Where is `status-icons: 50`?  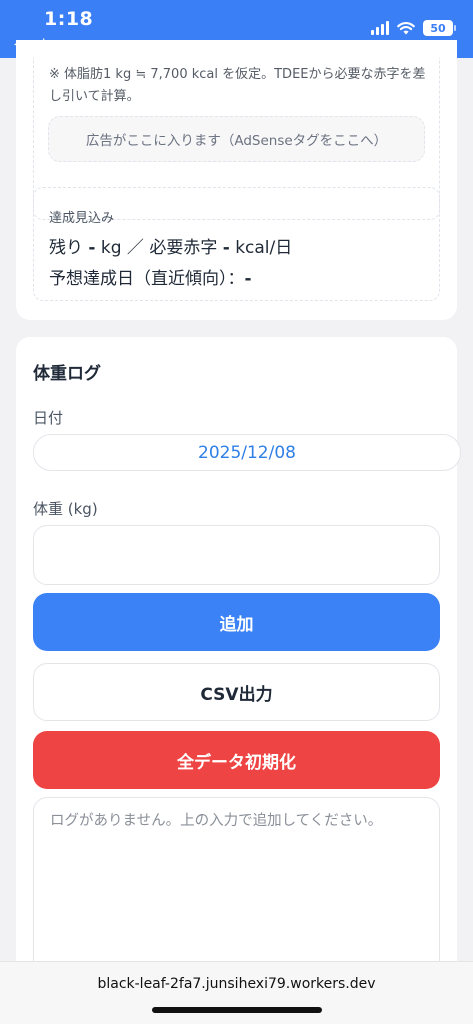 status-icons: 50 is located at coordinates (413, 28).